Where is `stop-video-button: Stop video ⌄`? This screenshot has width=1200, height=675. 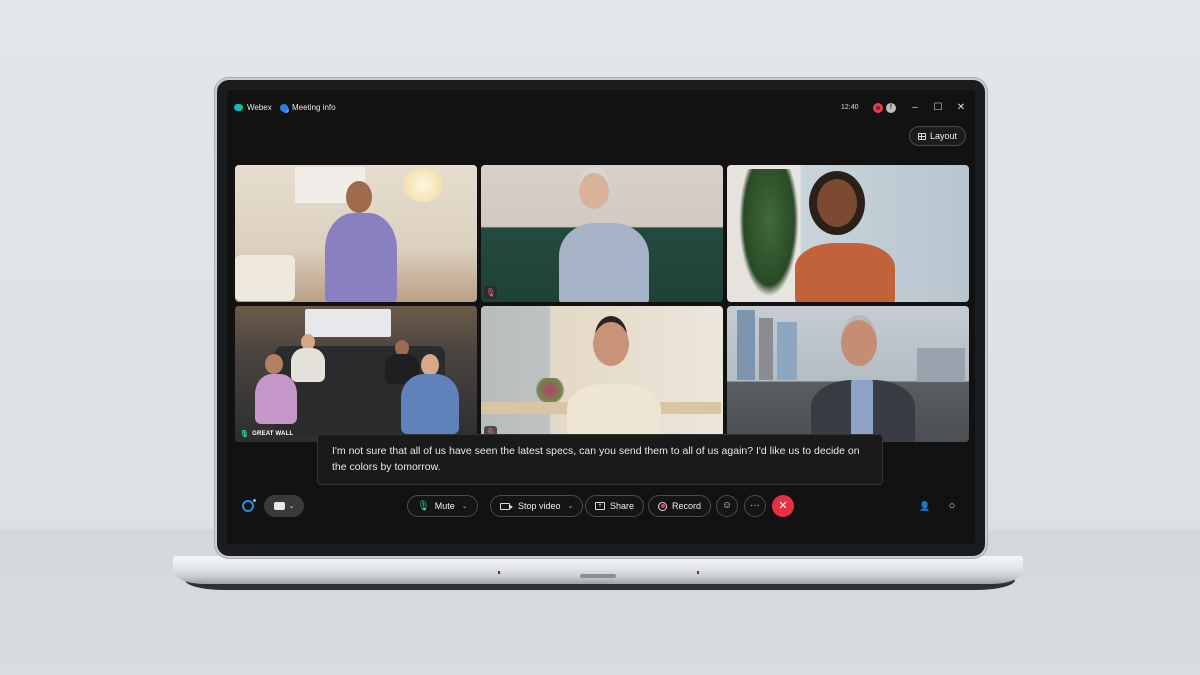 stop-video-button: Stop video ⌄ is located at coordinates (537, 506).